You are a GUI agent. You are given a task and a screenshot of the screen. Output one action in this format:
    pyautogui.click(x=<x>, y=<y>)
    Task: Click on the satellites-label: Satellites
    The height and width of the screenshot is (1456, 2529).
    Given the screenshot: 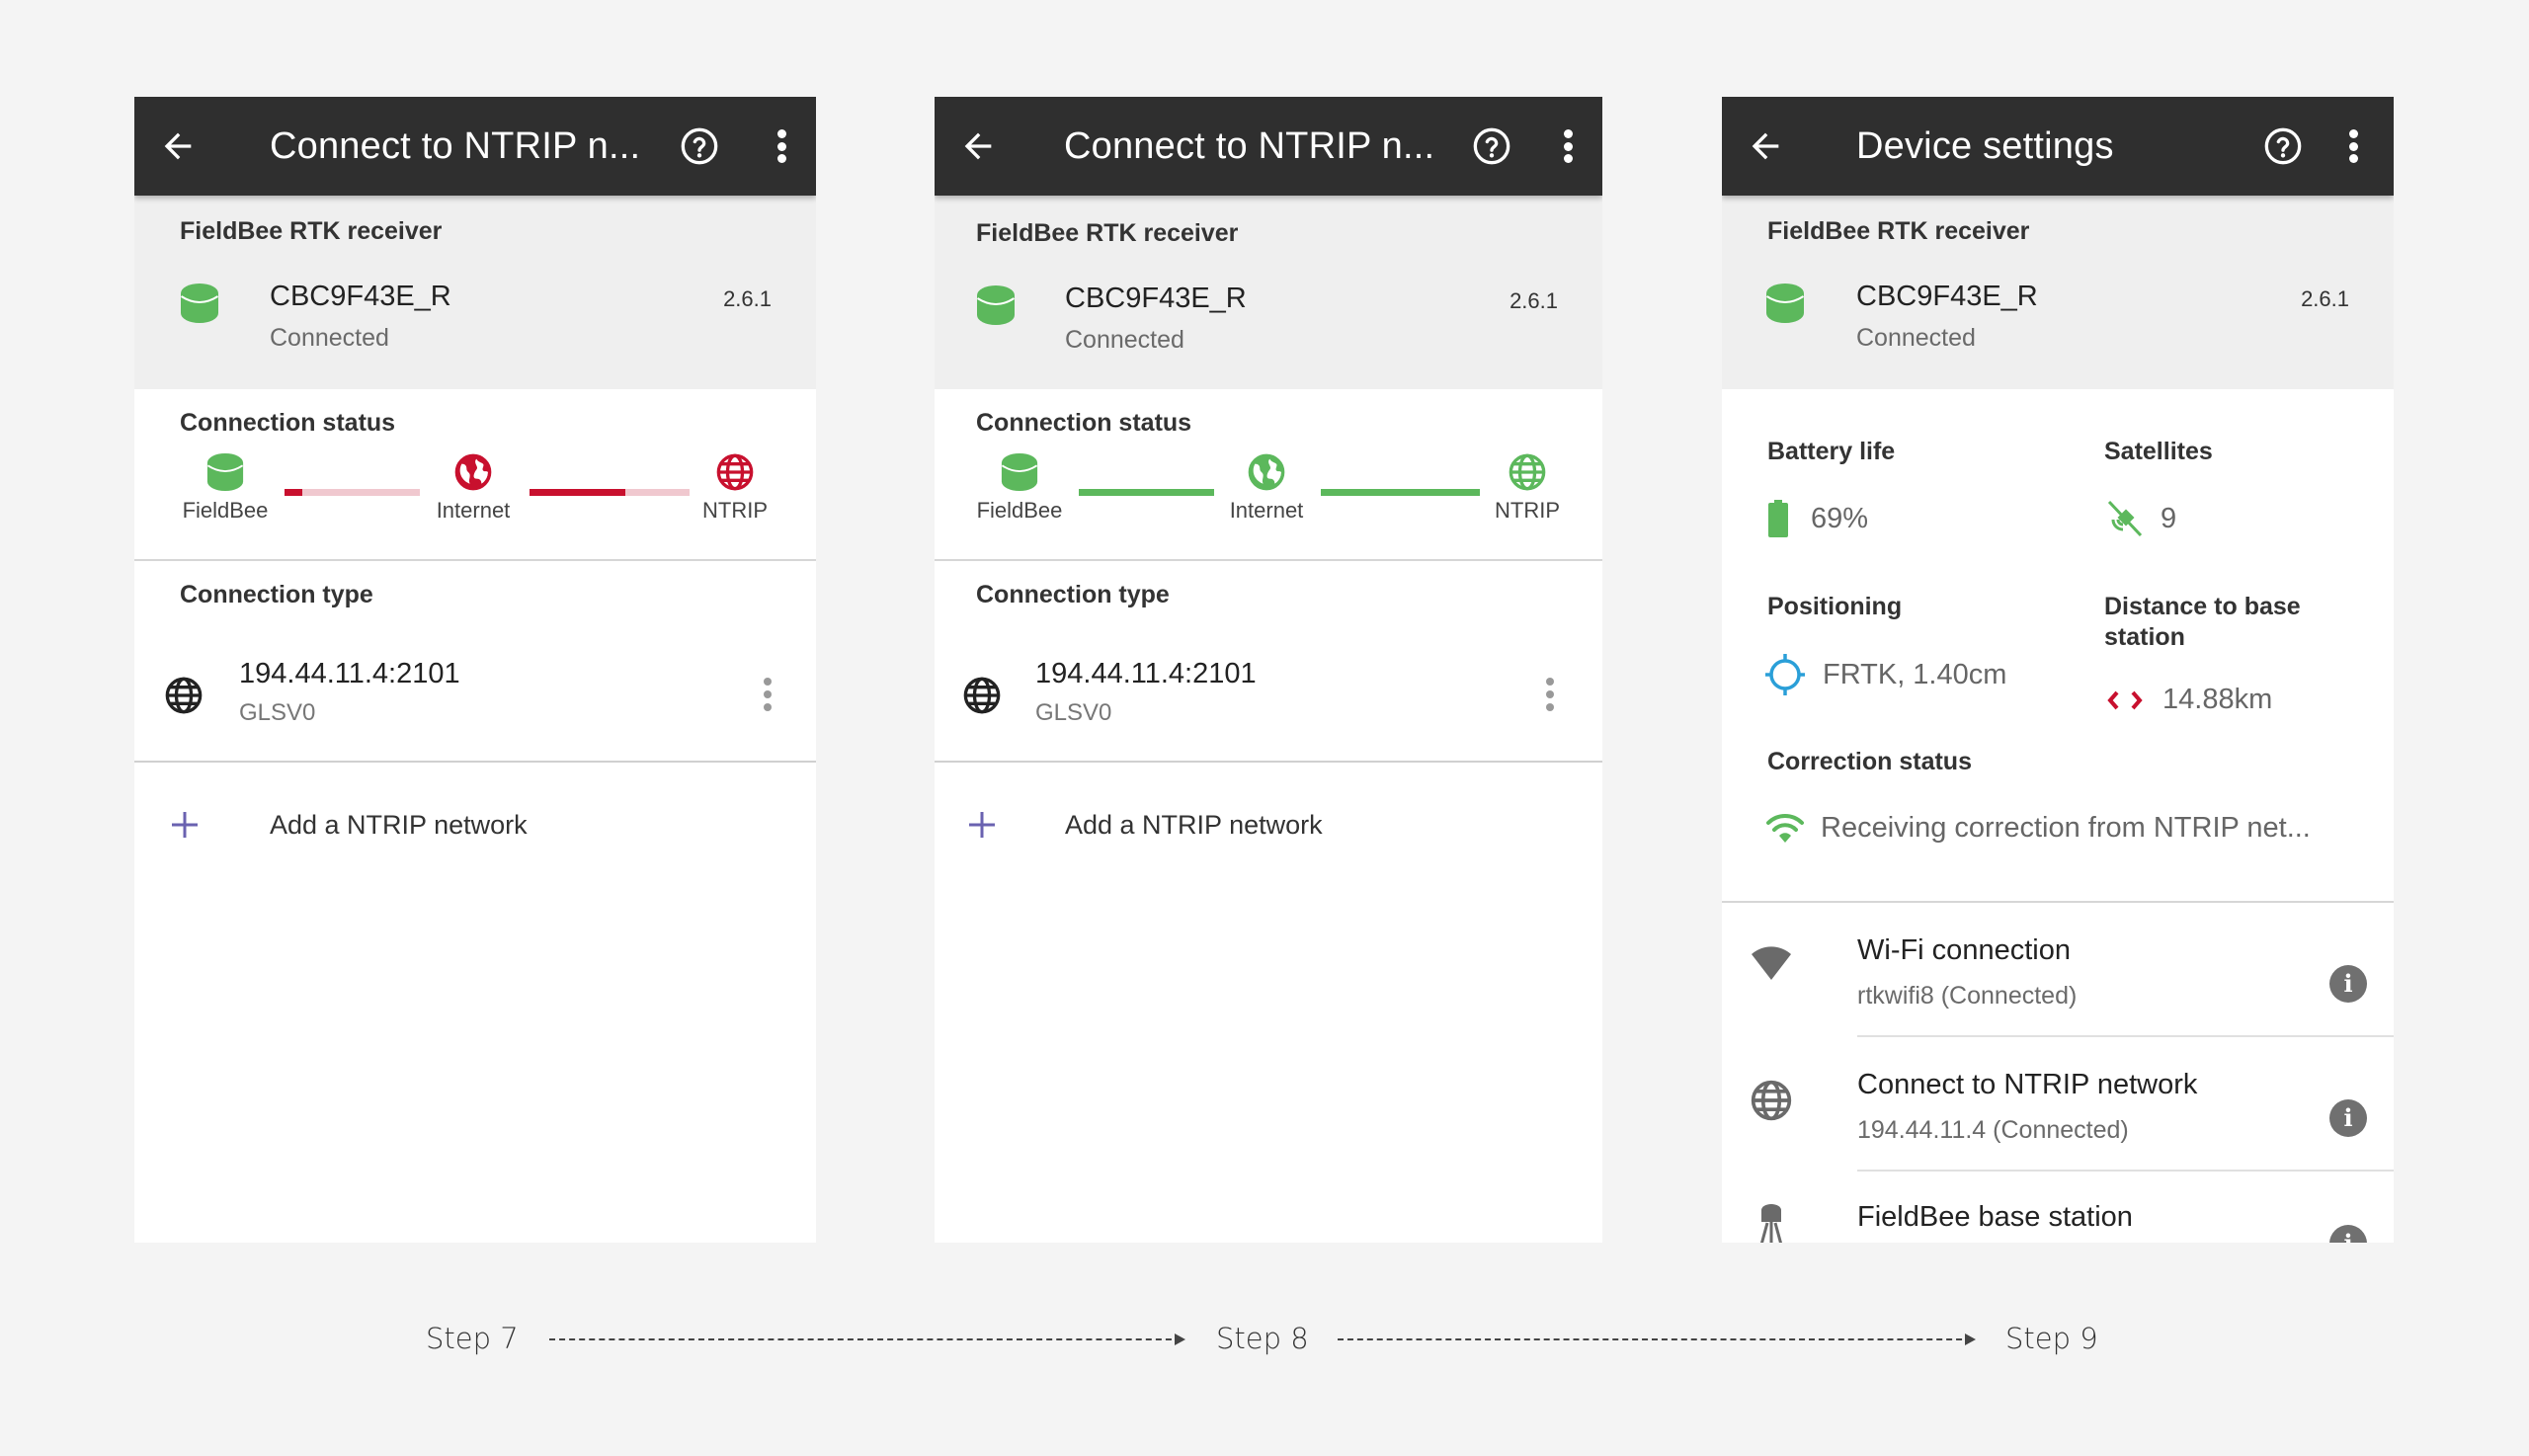 What is the action you would take?
    pyautogui.click(x=2158, y=451)
    